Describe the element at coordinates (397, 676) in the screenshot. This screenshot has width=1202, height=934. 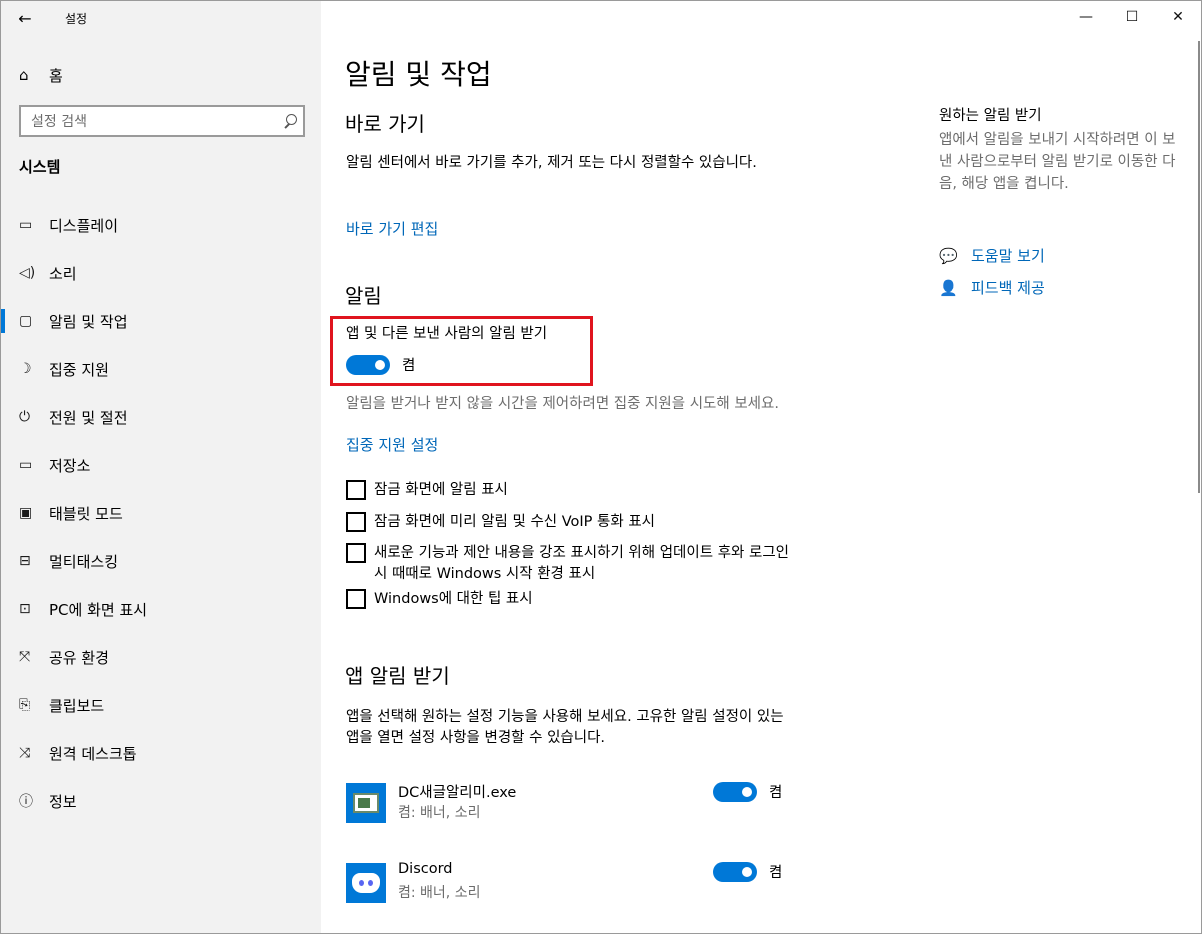
I see `app-notifications-heading: 앱 알림 받기` at that location.